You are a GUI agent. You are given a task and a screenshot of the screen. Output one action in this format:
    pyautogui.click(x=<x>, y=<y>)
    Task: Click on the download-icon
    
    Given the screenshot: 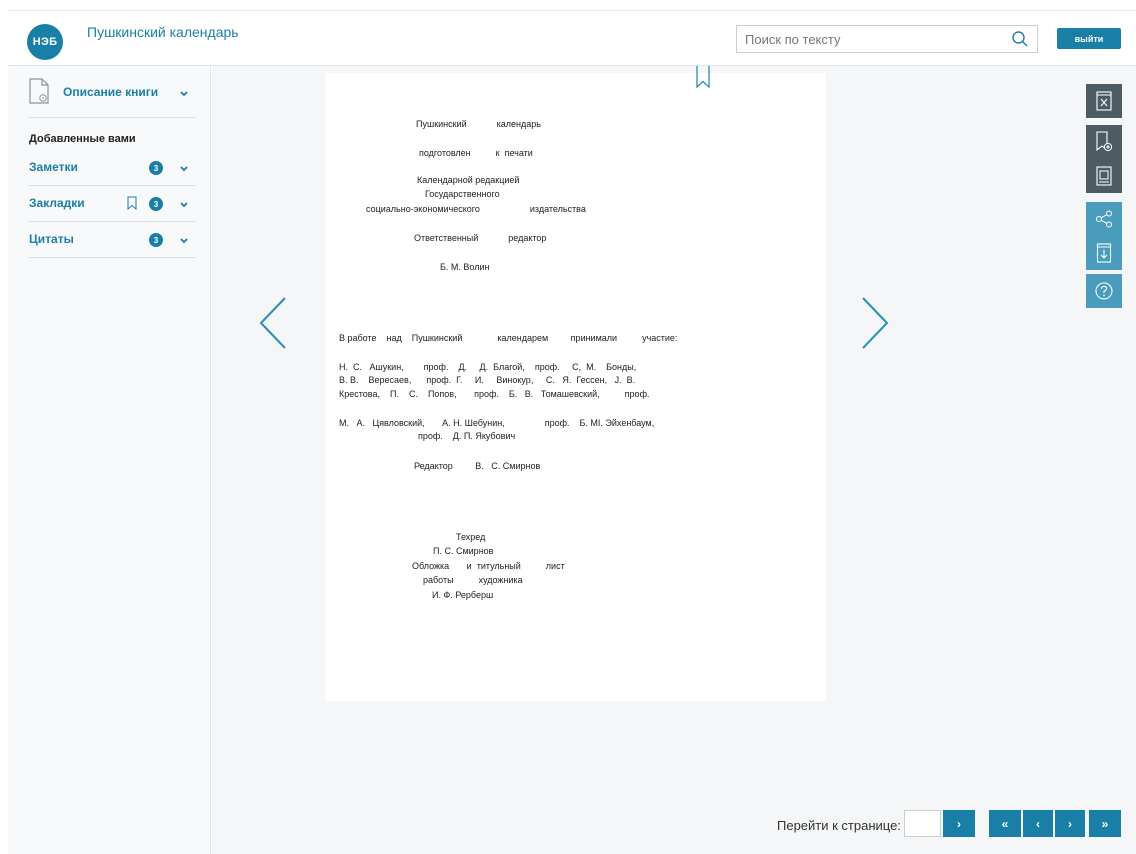 What is the action you would take?
    pyautogui.click(x=1104, y=253)
    